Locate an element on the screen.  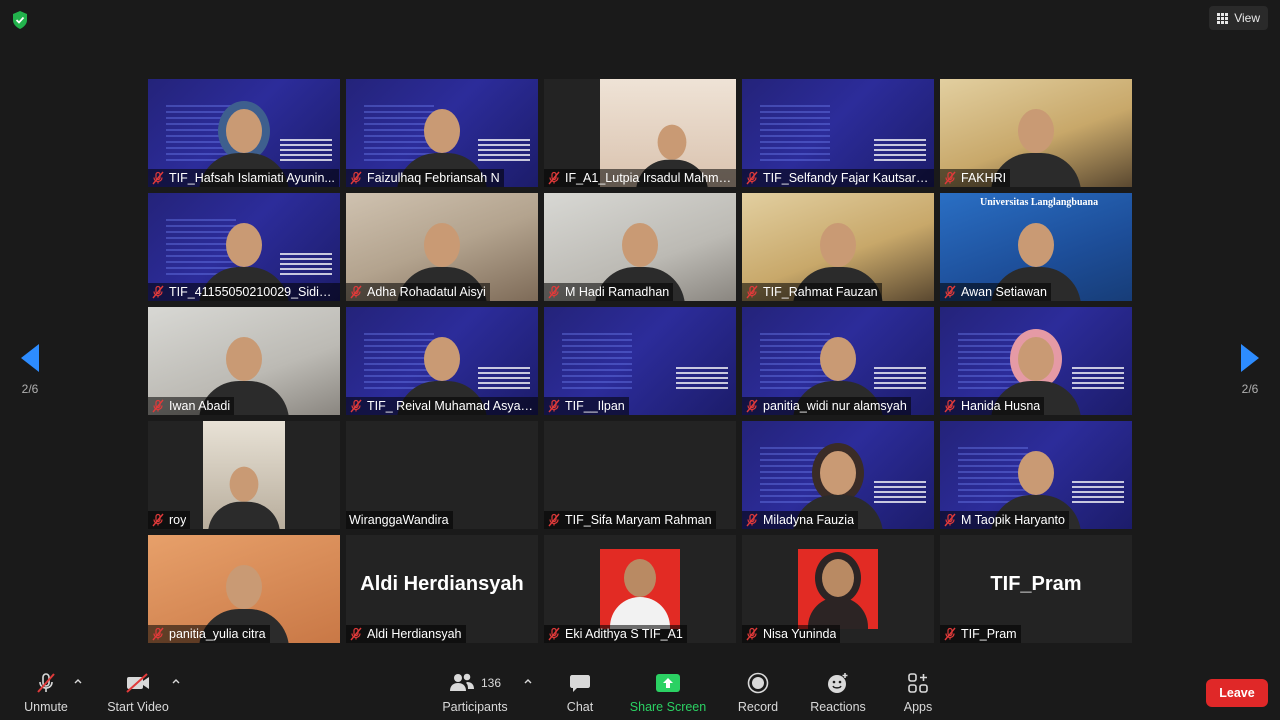
participant-tile: M Hadi Ramadhan is located at coordinates (640, 247).